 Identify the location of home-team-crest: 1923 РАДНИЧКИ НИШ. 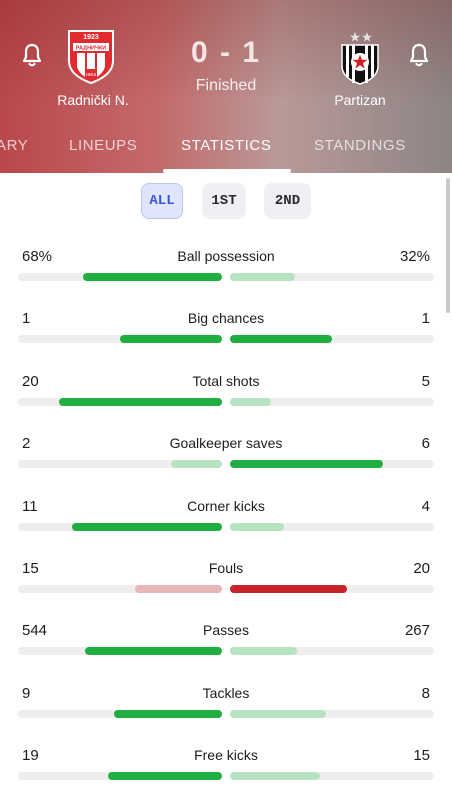
(91, 56).